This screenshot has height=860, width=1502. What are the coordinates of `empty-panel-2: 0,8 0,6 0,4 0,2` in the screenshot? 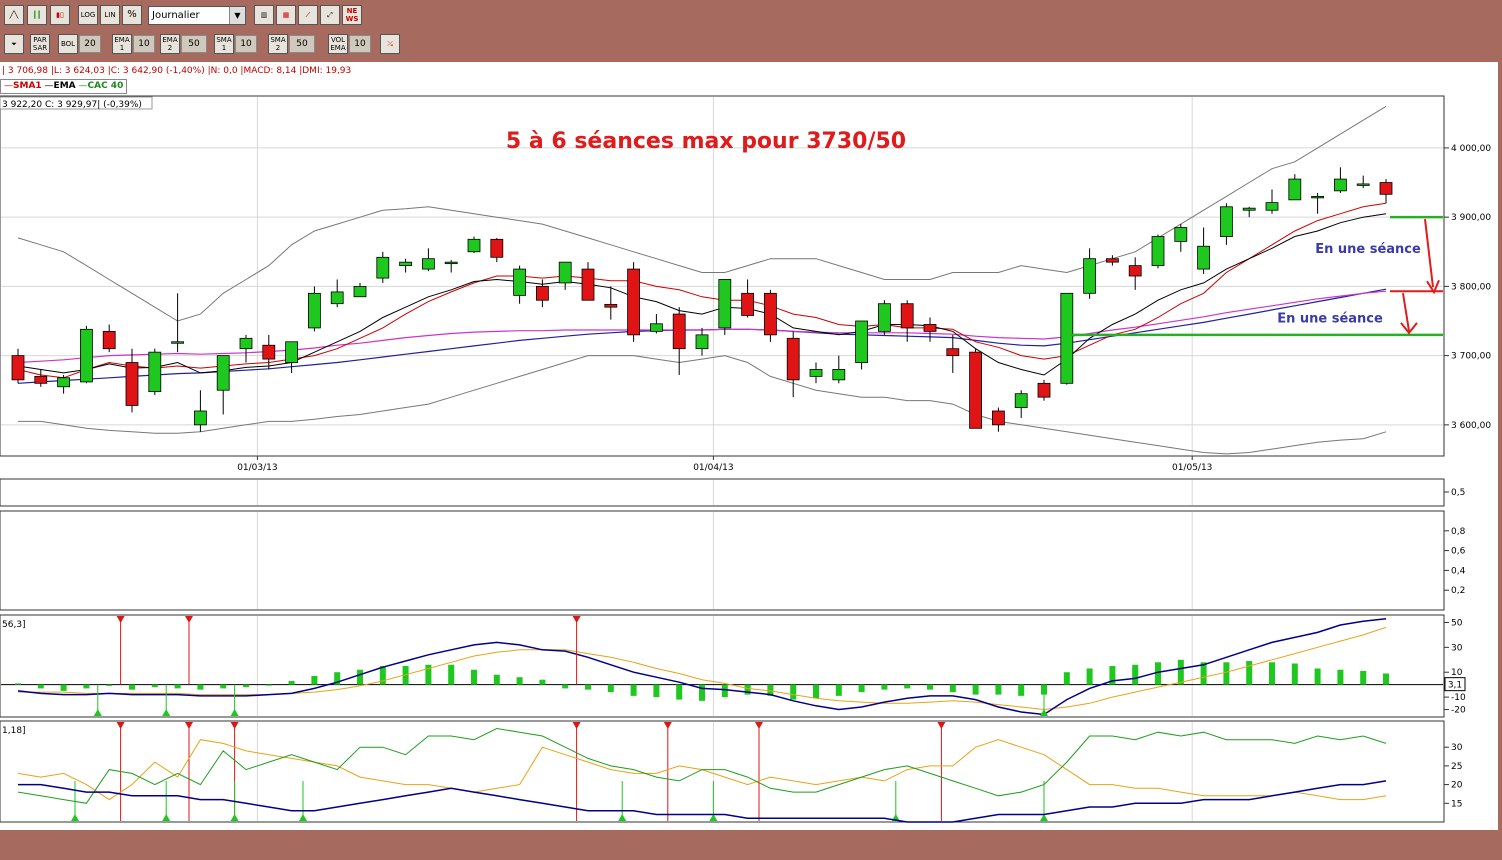 It's located at (733, 560).